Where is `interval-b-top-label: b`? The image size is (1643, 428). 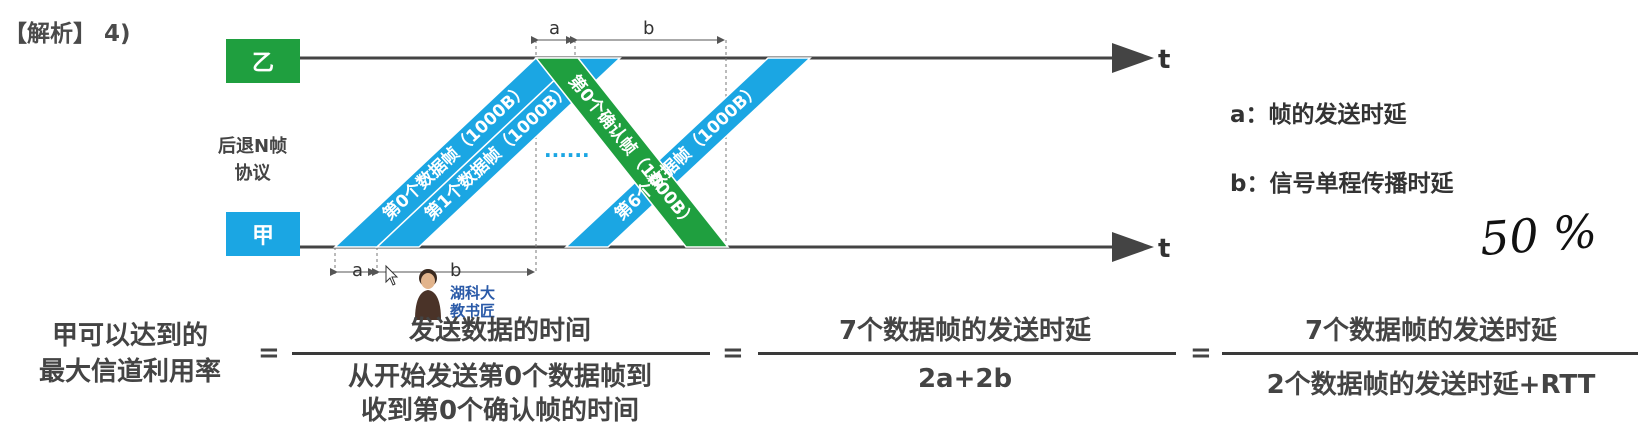 interval-b-top-label: b is located at coordinates (648, 28).